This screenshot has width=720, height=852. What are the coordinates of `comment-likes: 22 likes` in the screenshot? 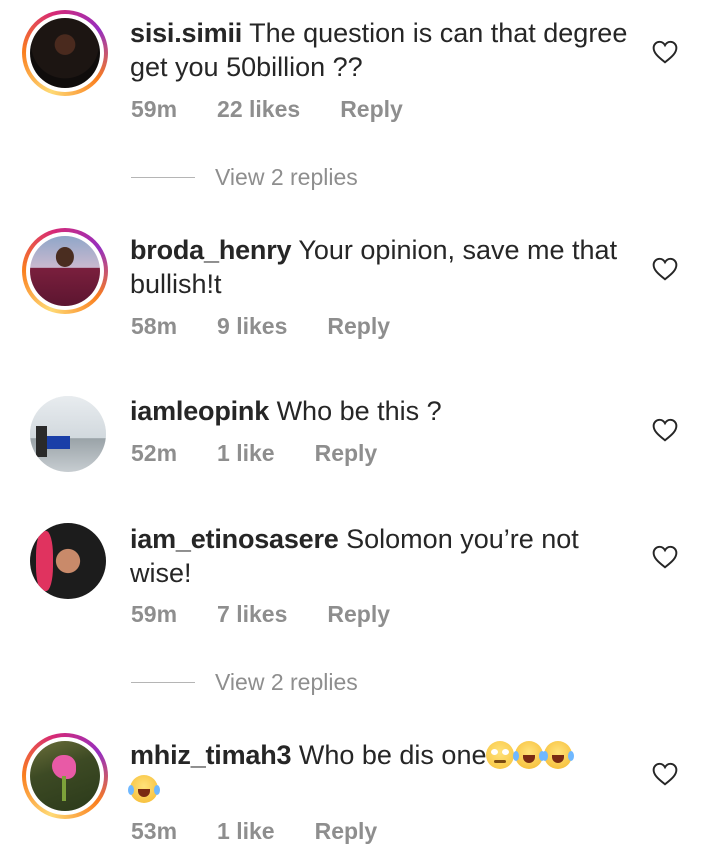 It's located at (258, 109).